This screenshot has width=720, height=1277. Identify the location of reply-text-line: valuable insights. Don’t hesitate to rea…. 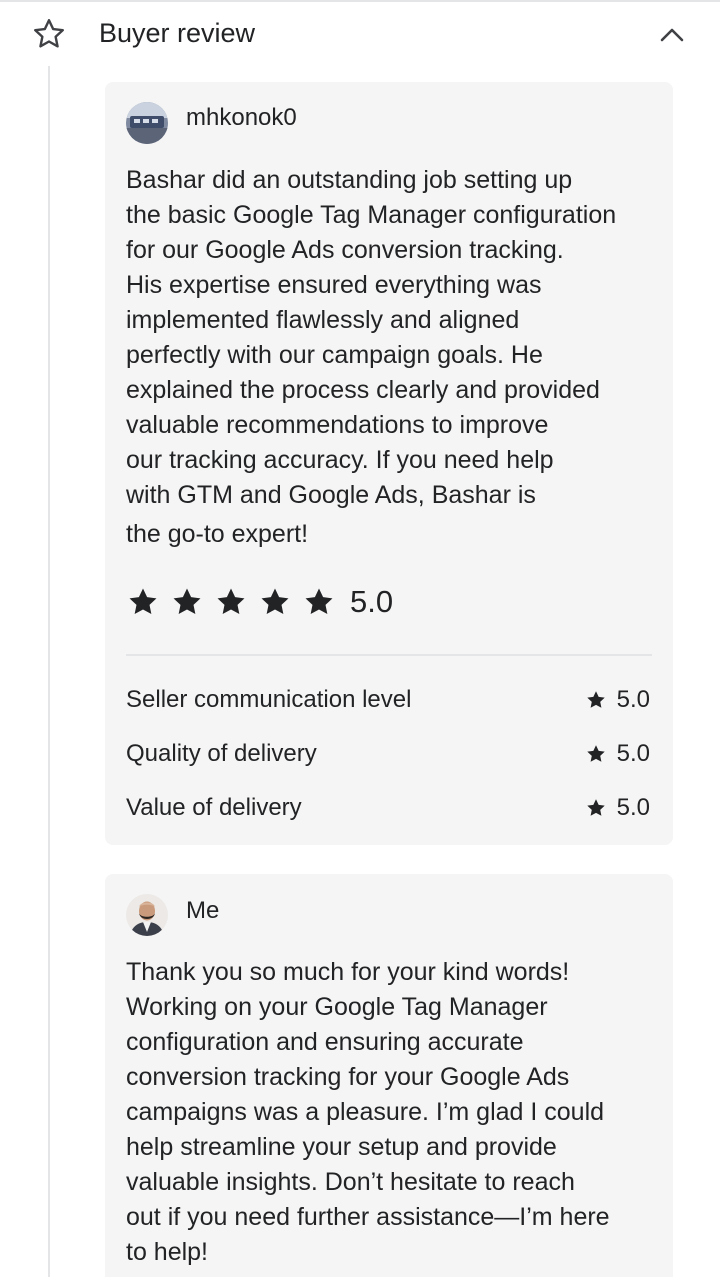
(350, 1182).